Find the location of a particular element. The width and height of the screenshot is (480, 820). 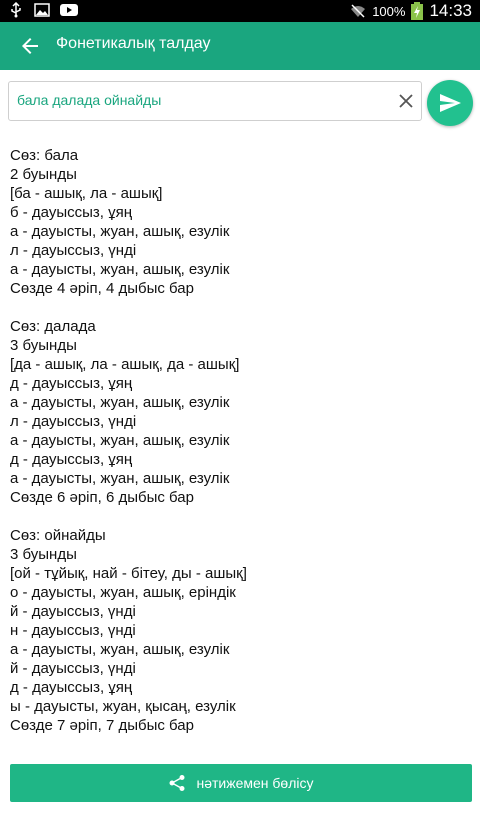

share-results-button: нәтижемен бөлісу is located at coordinates (241, 783).